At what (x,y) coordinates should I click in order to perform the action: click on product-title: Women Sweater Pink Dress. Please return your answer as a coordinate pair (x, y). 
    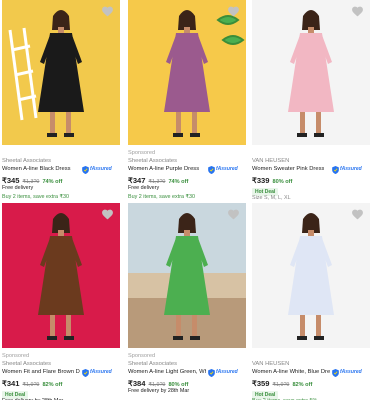
    Looking at the image, I should click on (288, 169).